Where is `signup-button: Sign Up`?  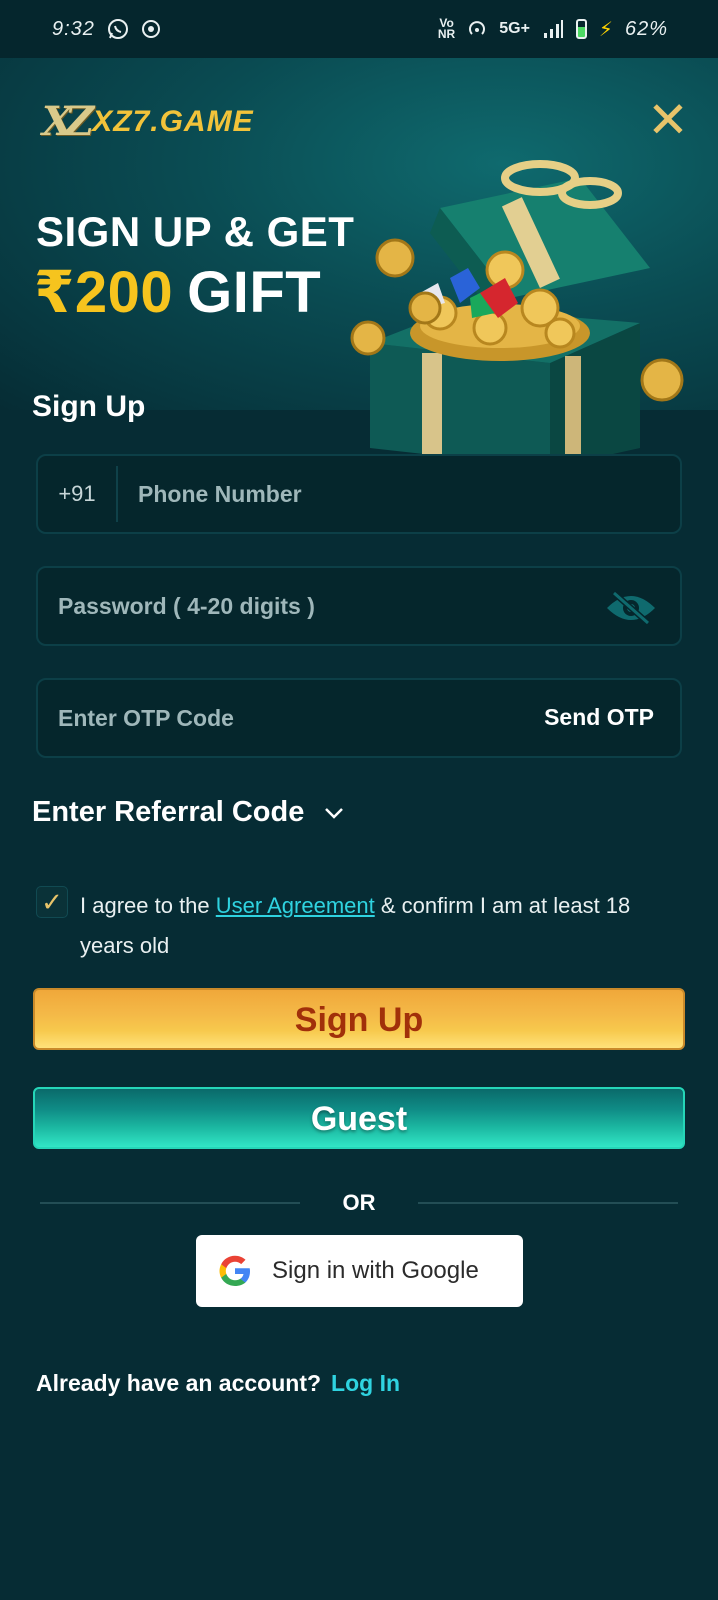 signup-button: Sign Up is located at coordinates (359, 1019).